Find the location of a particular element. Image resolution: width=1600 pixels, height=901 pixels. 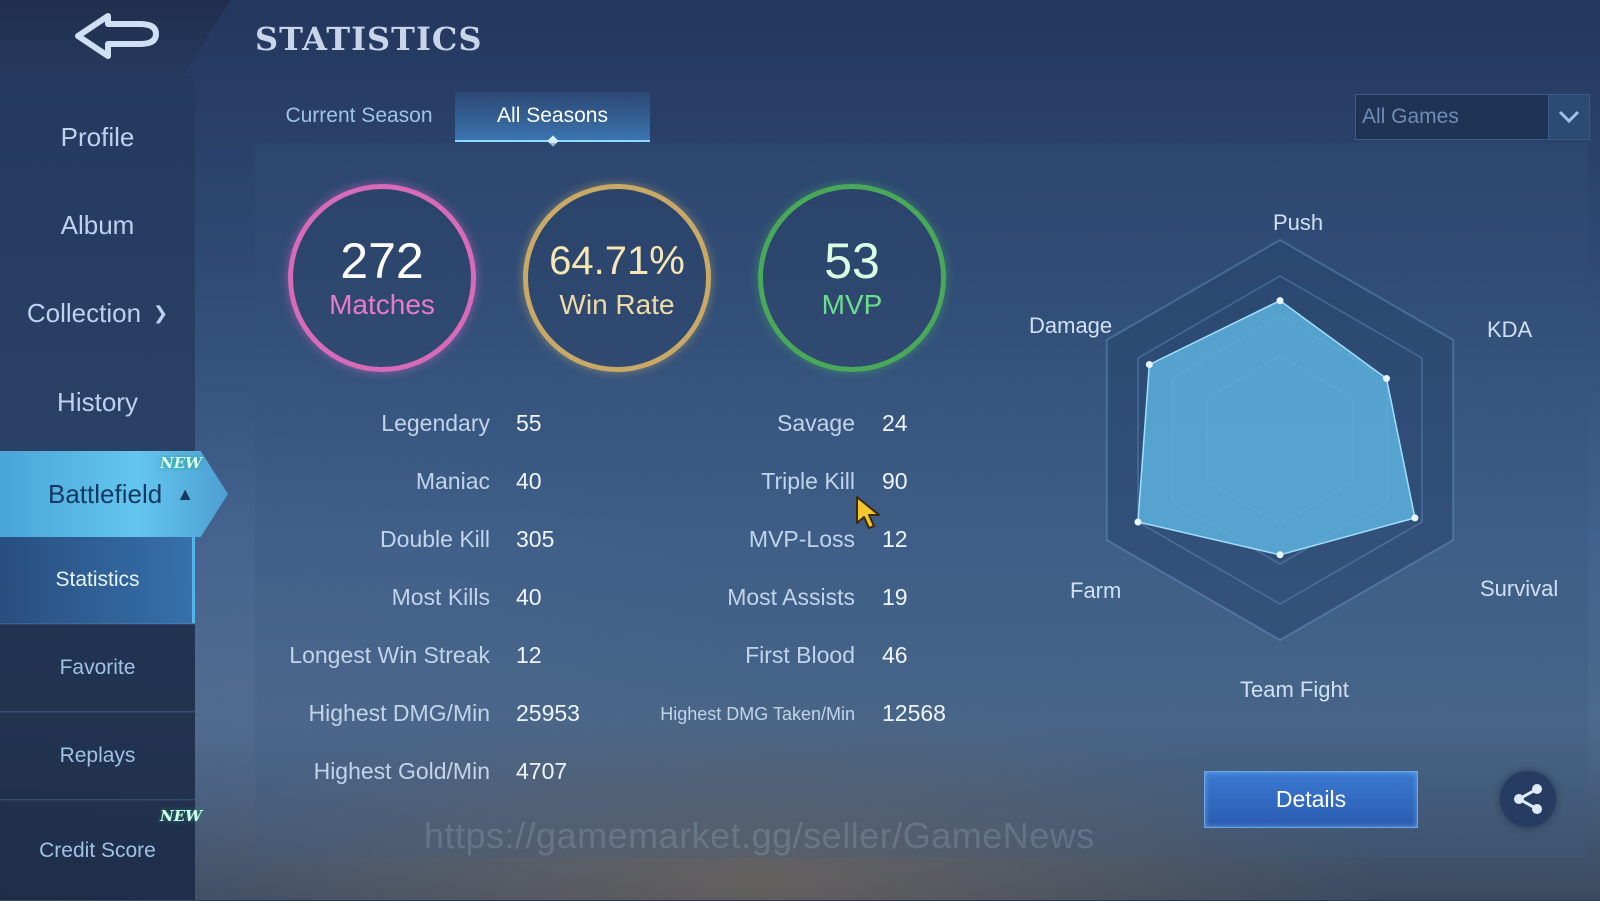

details-button: Details is located at coordinates (1311, 799).